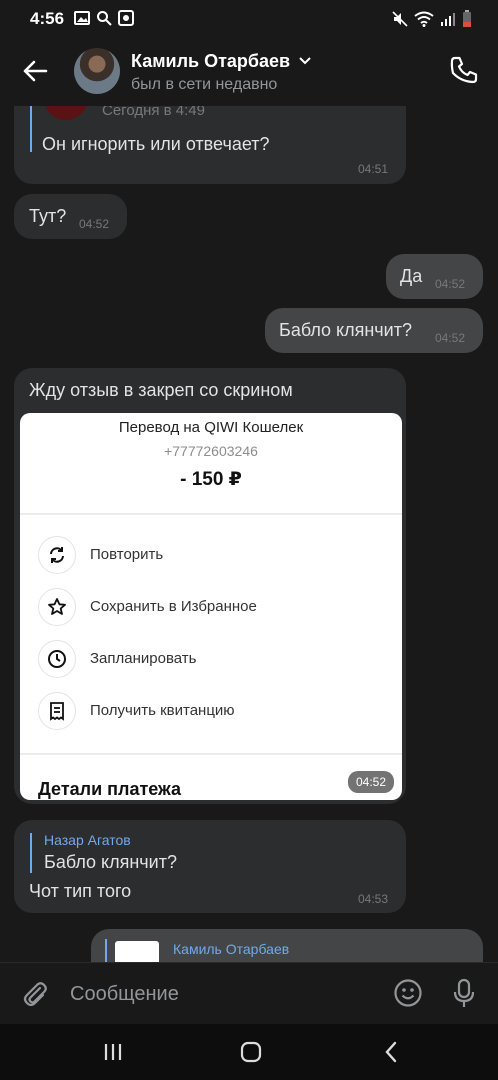  Describe the element at coordinates (110, 862) in the screenshot. I see `reply-text: Бабло клянчит?` at that location.